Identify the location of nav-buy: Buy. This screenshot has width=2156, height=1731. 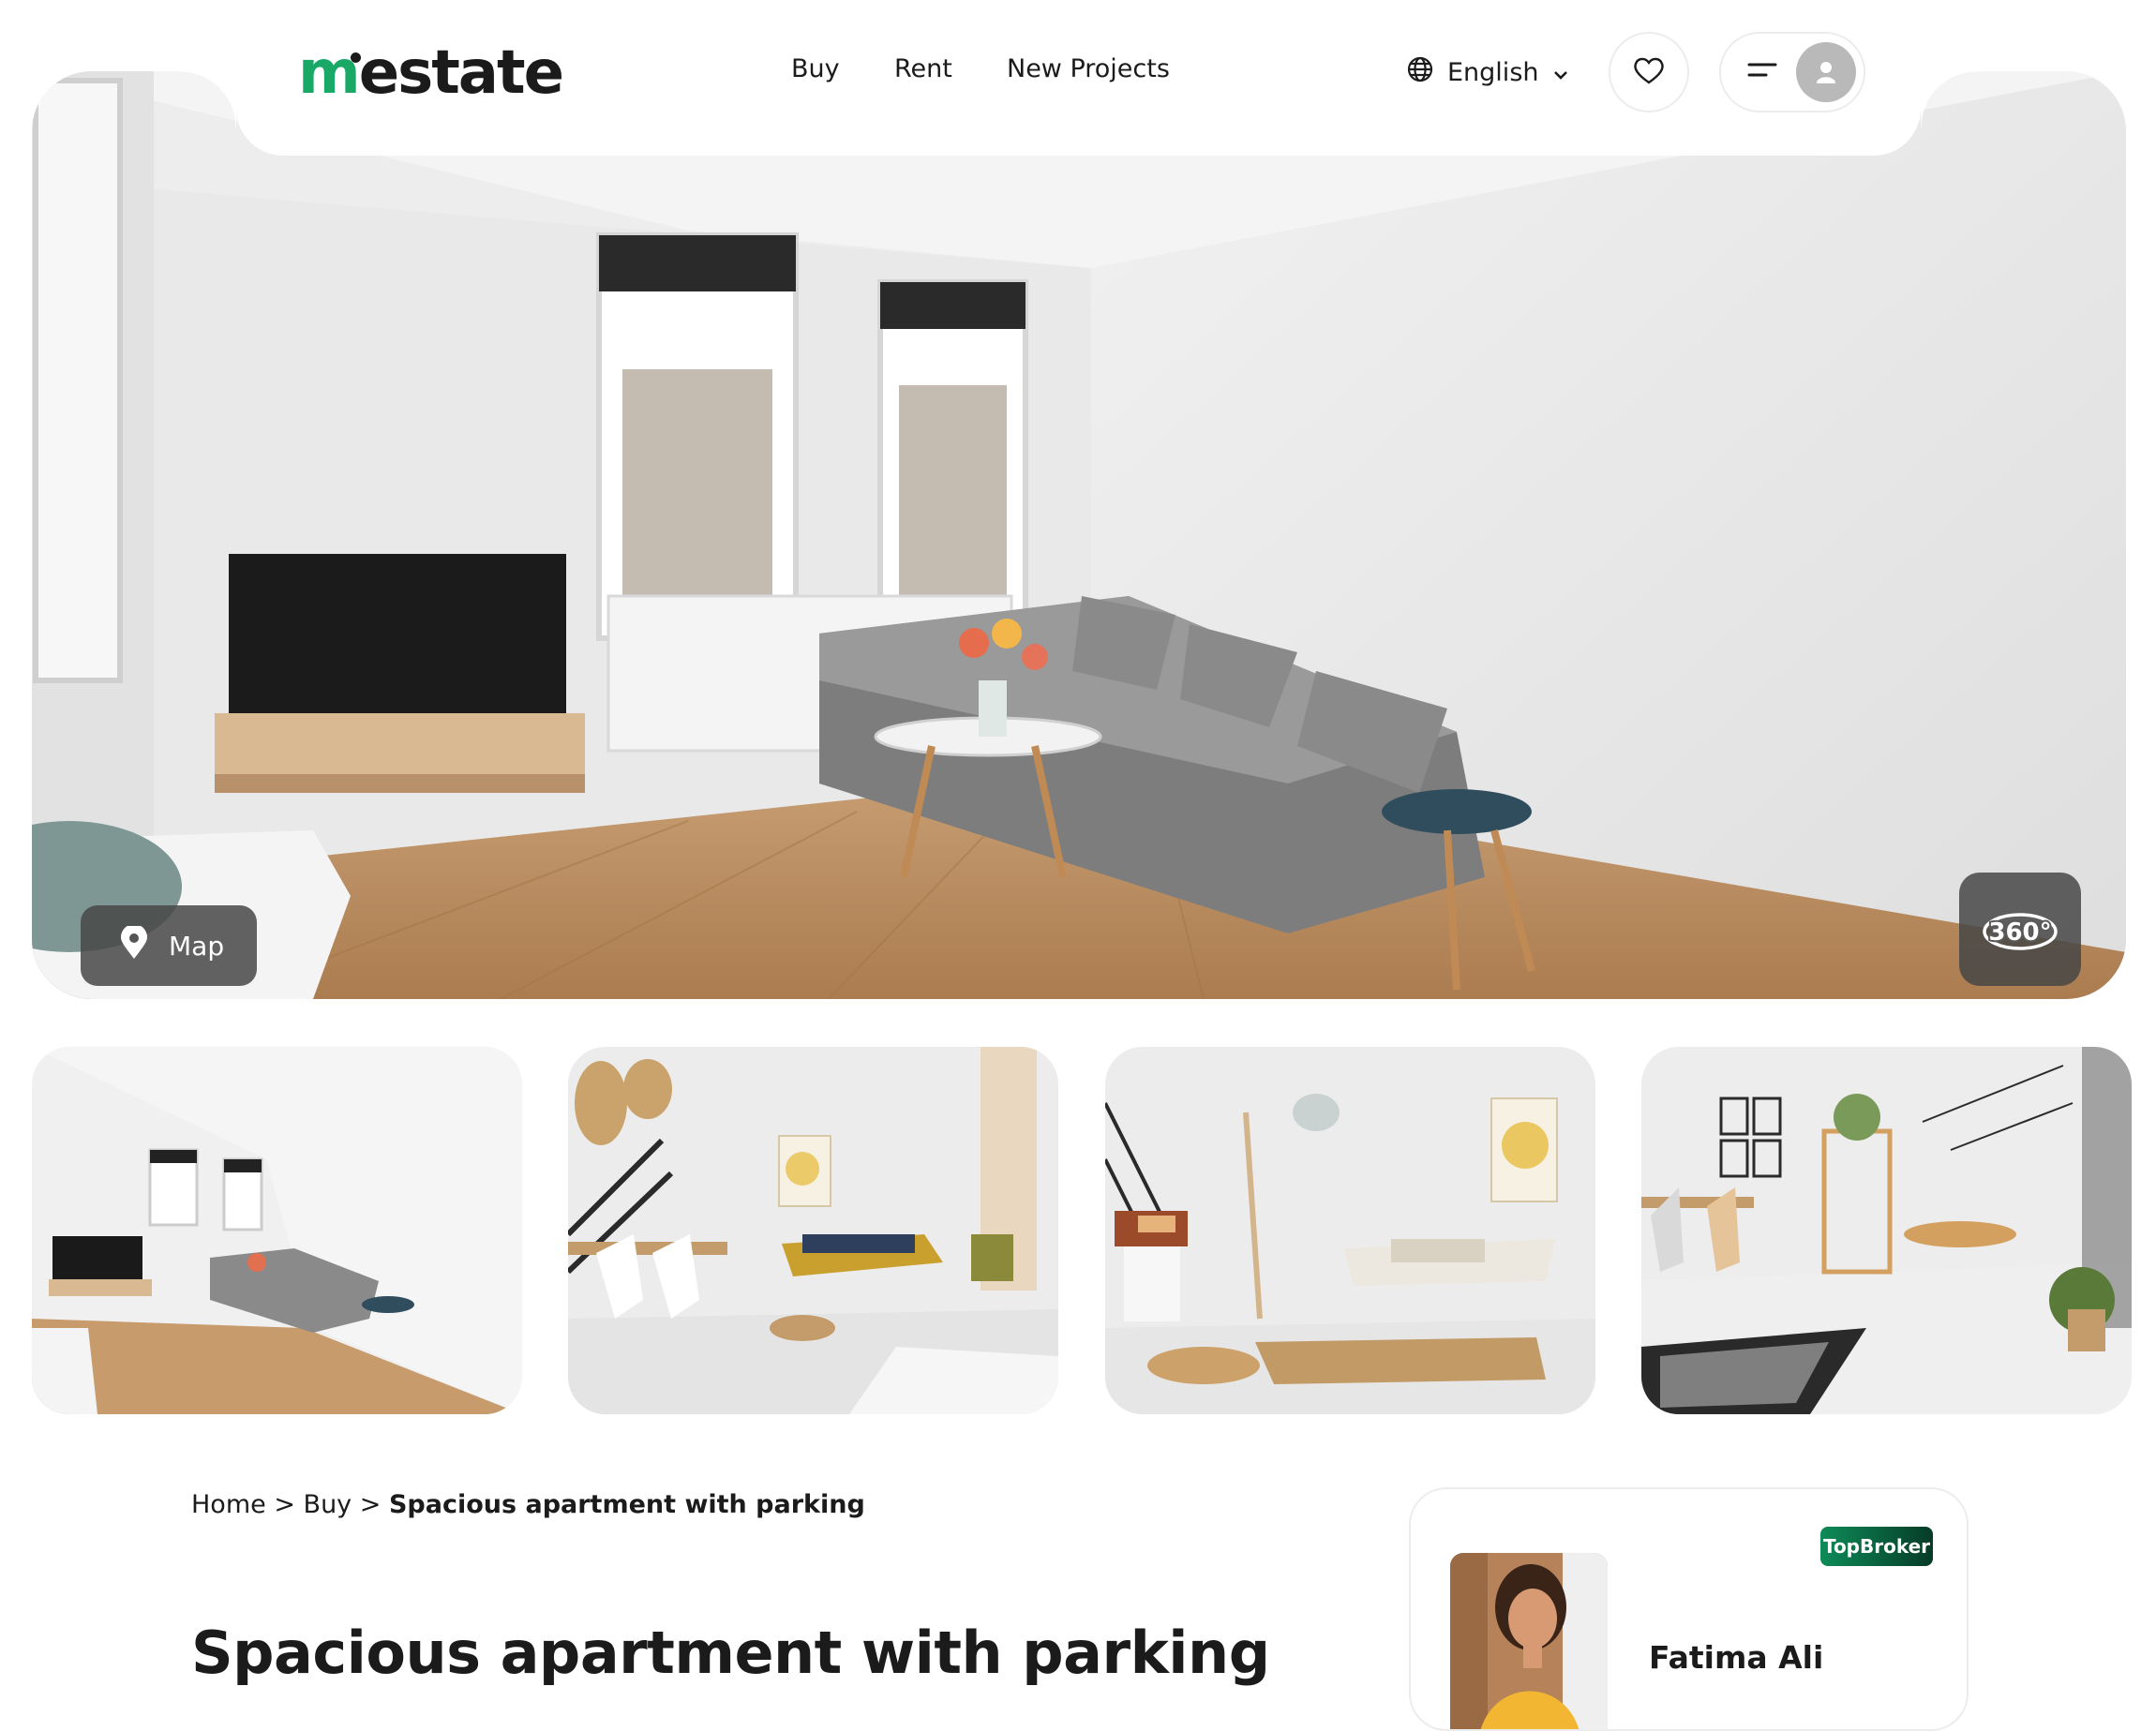
(815, 68).